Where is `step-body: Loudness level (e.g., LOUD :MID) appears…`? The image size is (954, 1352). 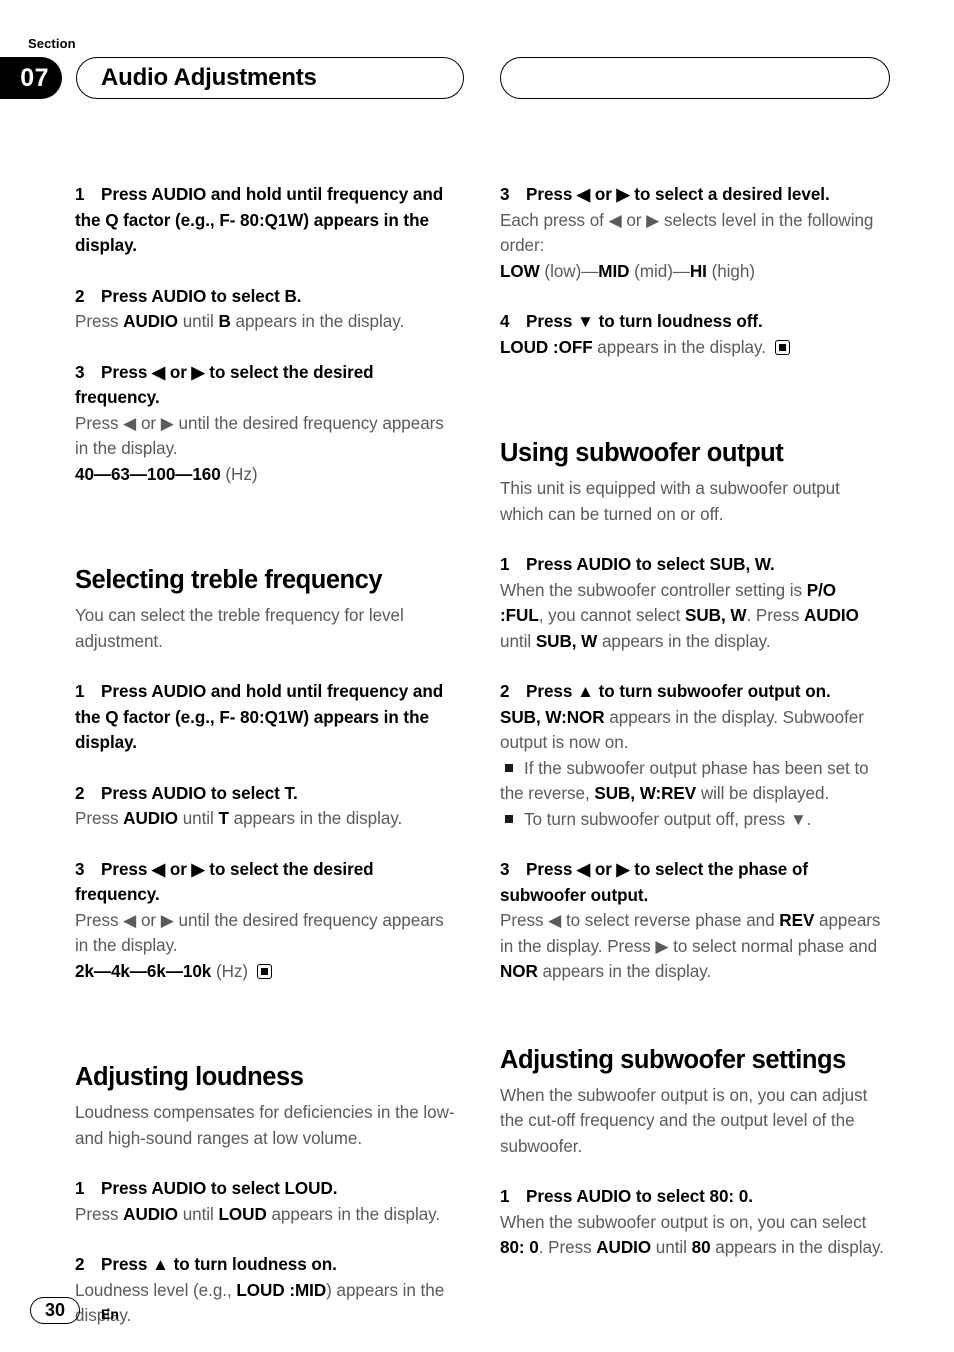
step-body: Loudness level (e.g., LOUD :MID) appears… is located at coordinates (267, 1303).